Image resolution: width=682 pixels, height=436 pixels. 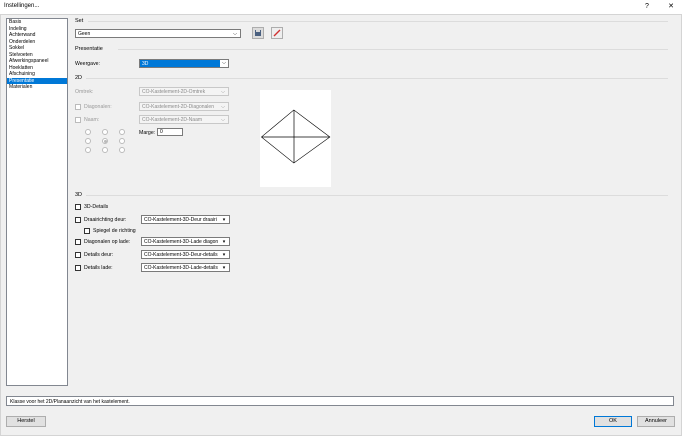 I want to click on diagonalen-lade-label: Diagonalen op lade:, so click(x=107, y=242).